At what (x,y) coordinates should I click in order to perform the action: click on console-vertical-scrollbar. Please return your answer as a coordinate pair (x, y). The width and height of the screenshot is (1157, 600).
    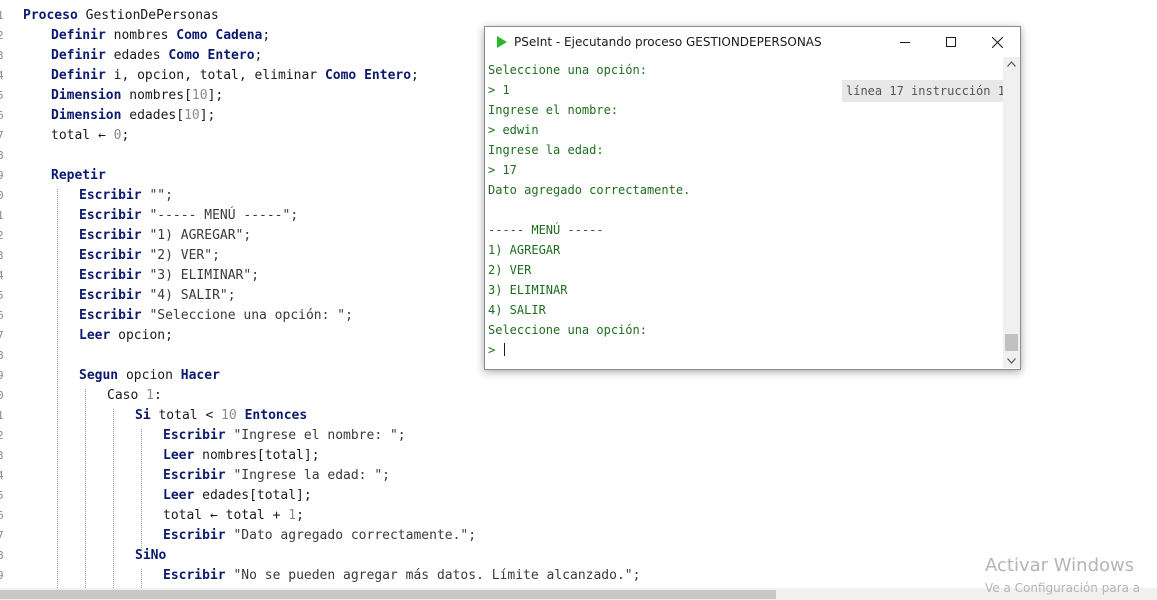
    Looking at the image, I should click on (1011, 212).